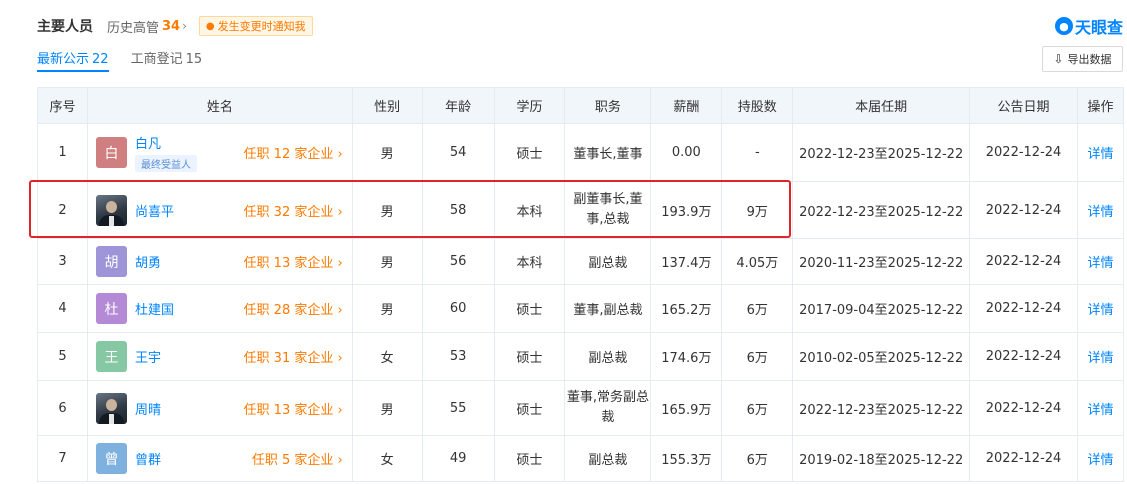 Image resolution: width=1127 pixels, height=484 pixels. What do you see at coordinates (686, 356) in the screenshot?
I see `cell-salary: 174.6万` at bounding box center [686, 356].